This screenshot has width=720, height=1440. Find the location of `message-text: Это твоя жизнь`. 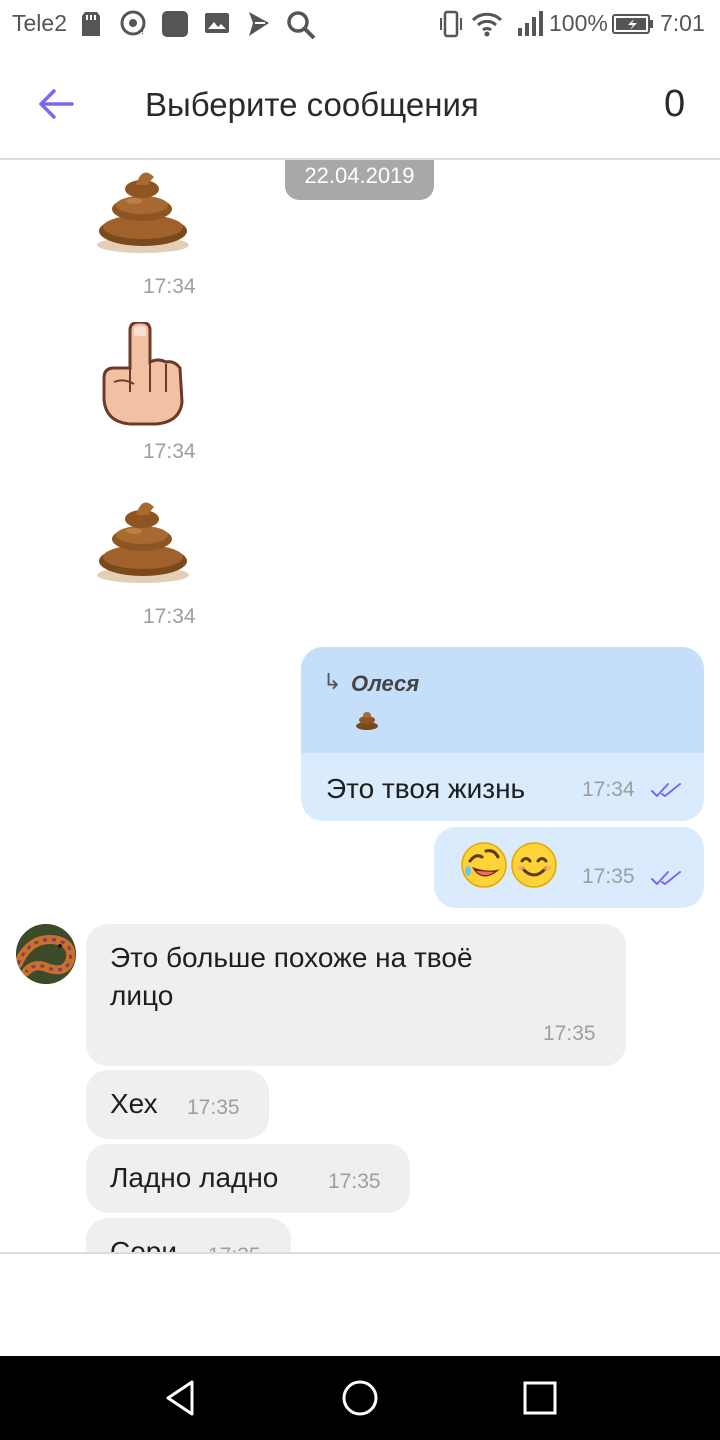

message-text: Это твоя жизнь is located at coordinates (426, 788).